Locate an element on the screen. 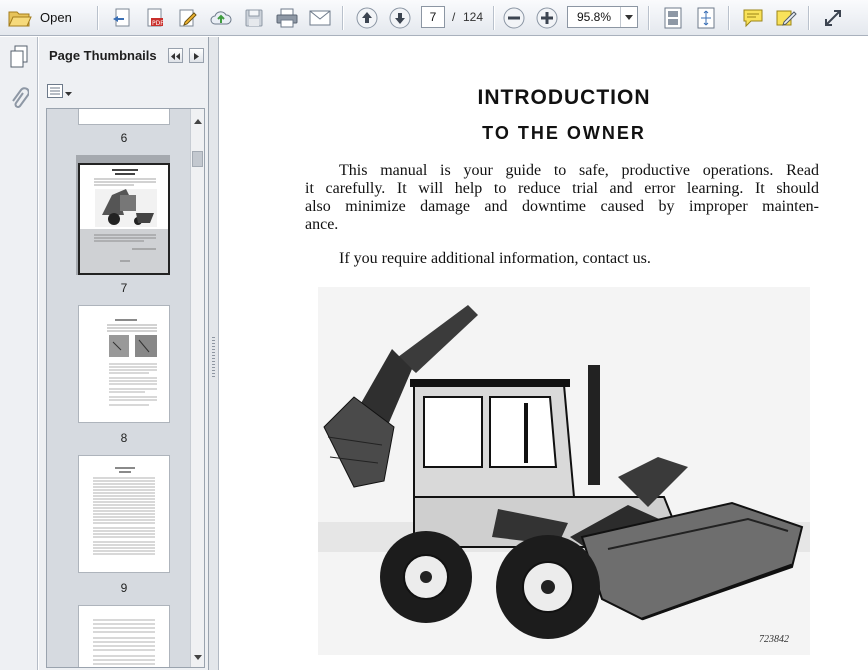 The width and height of the screenshot is (868, 670). fit-page-button is located at coordinates (673, 17).